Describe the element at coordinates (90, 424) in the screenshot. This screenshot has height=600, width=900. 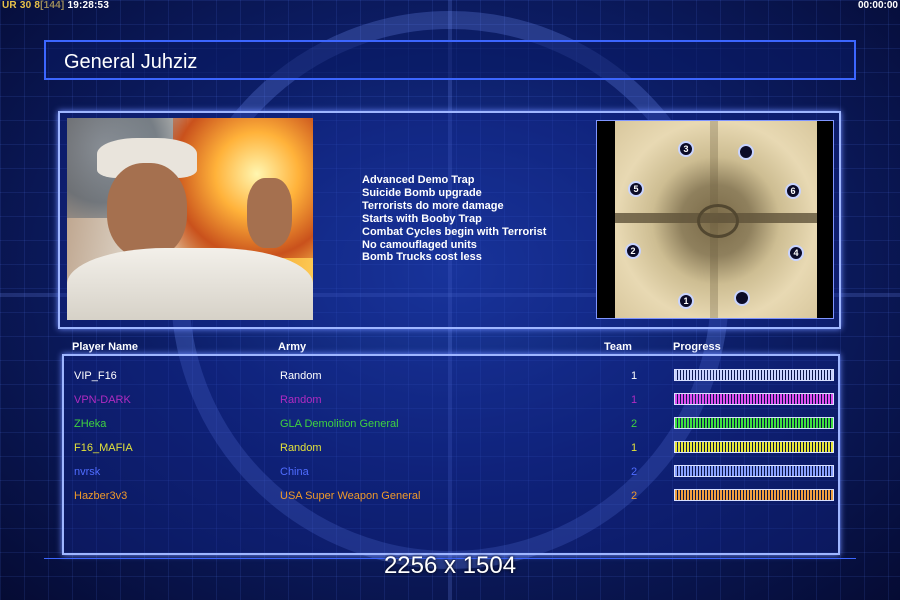
I see `player-name: ZHeka` at that location.